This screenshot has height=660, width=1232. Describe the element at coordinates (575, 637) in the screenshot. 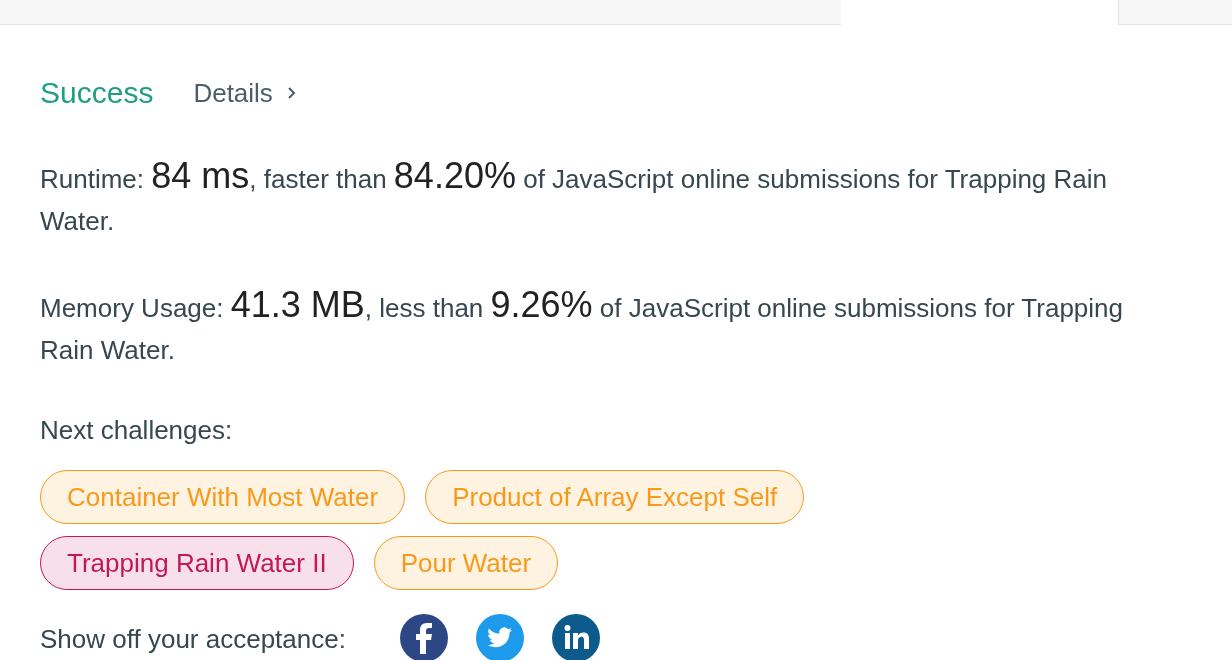

I see `linkedin-icon` at that location.